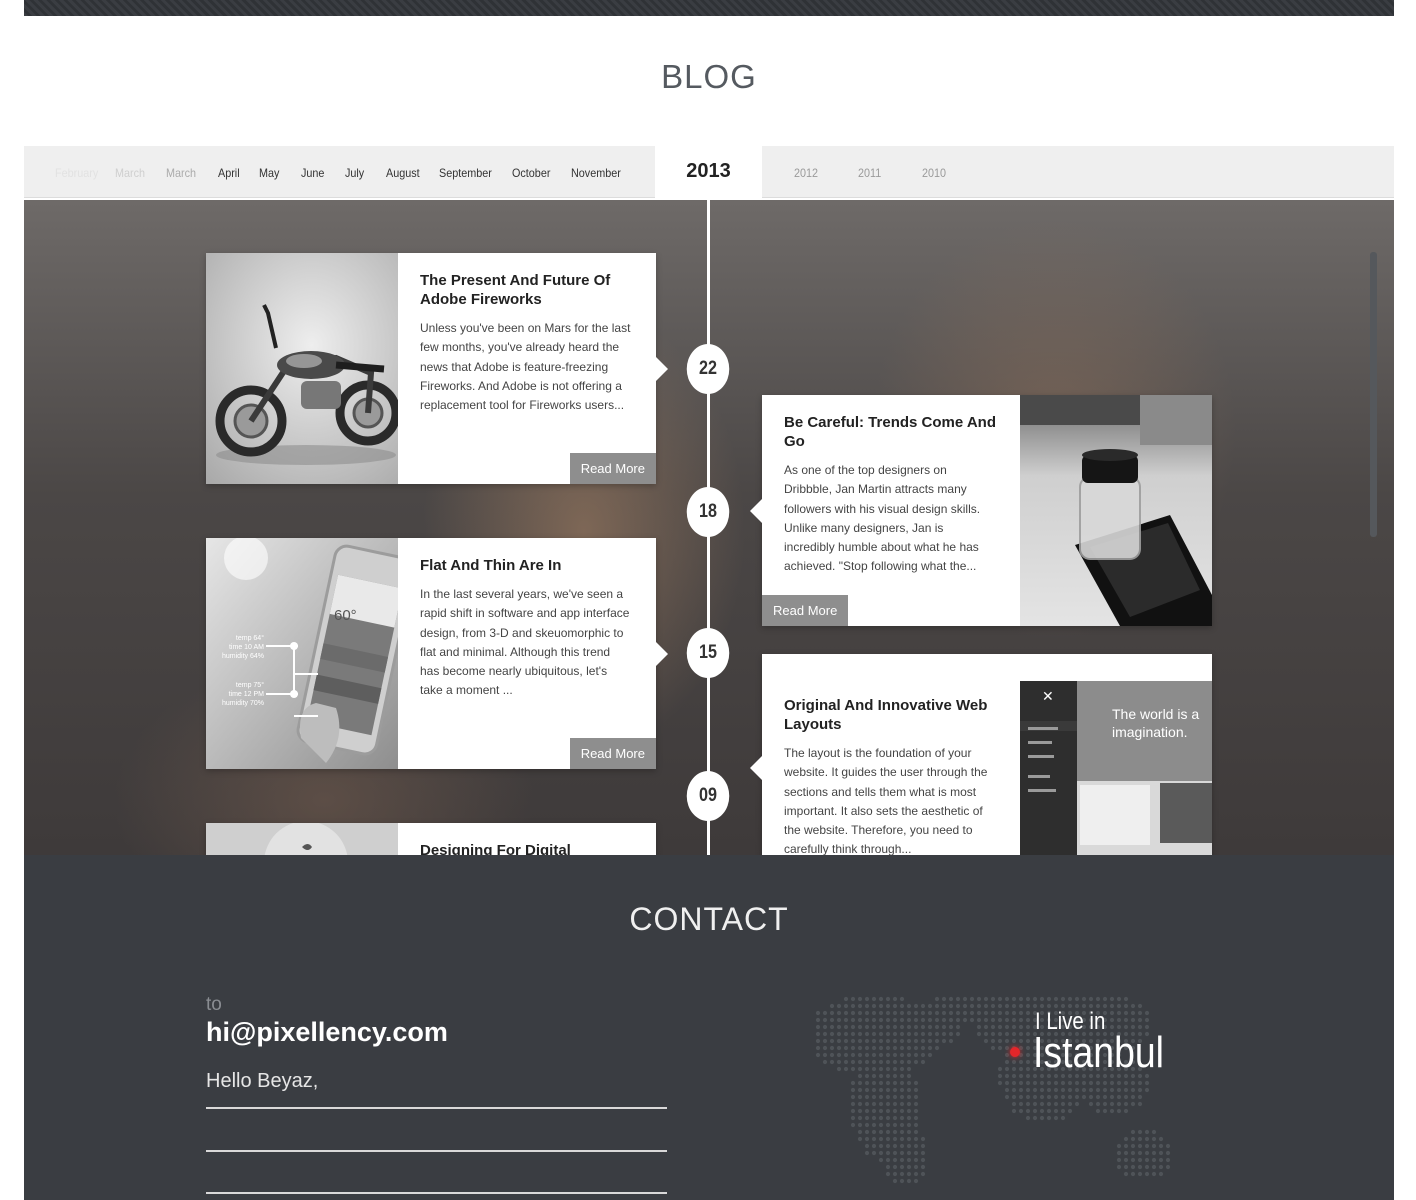 The width and height of the screenshot is (1416, 1200). I want to click on post-title: Designing For Digital, so click(526, 848).